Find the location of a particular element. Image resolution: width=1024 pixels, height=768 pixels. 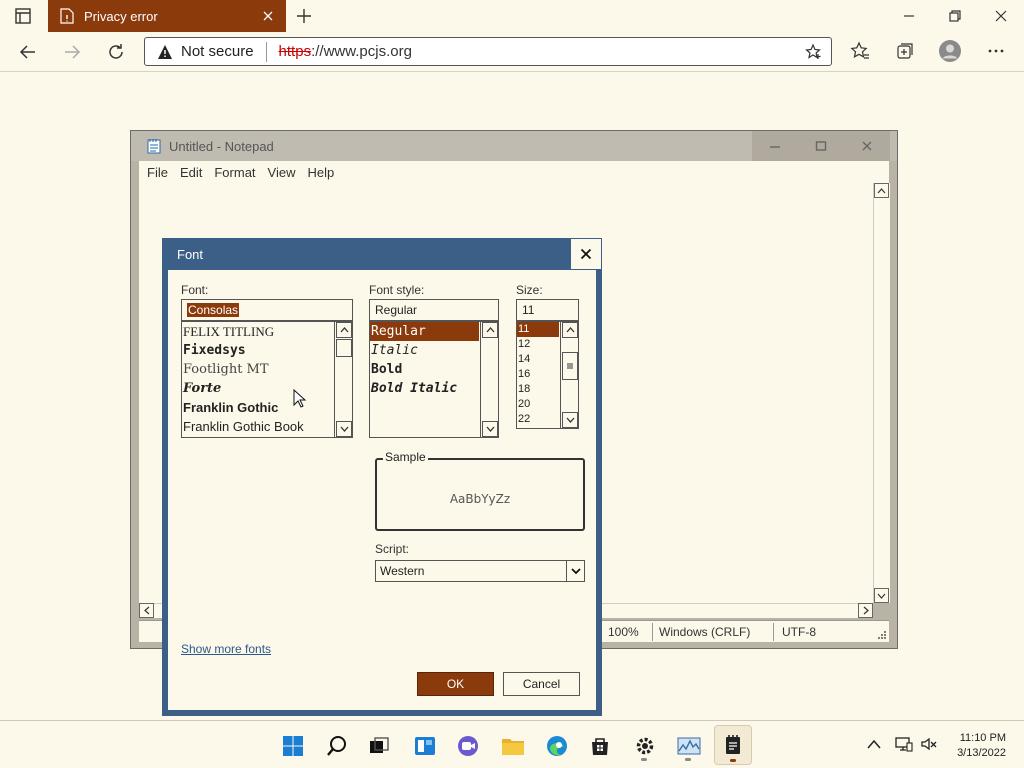

widgets-button is located at coordinates (425, 746).